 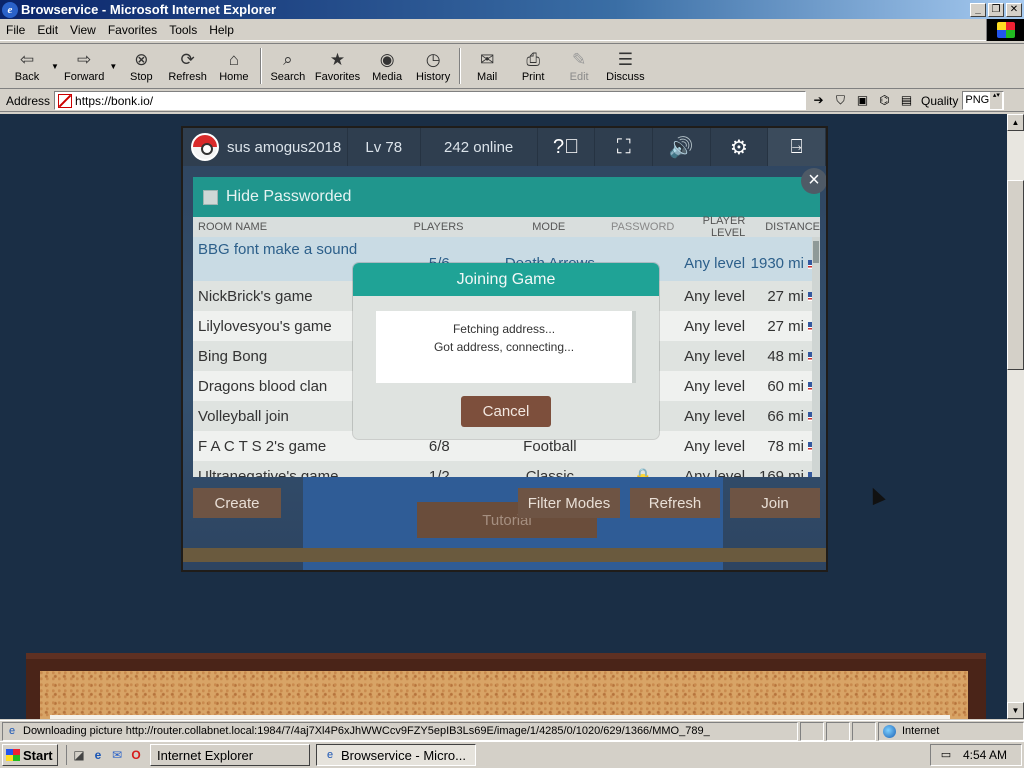 I want to click on clipboard-icon: ▤, so click(x=906, y=100).